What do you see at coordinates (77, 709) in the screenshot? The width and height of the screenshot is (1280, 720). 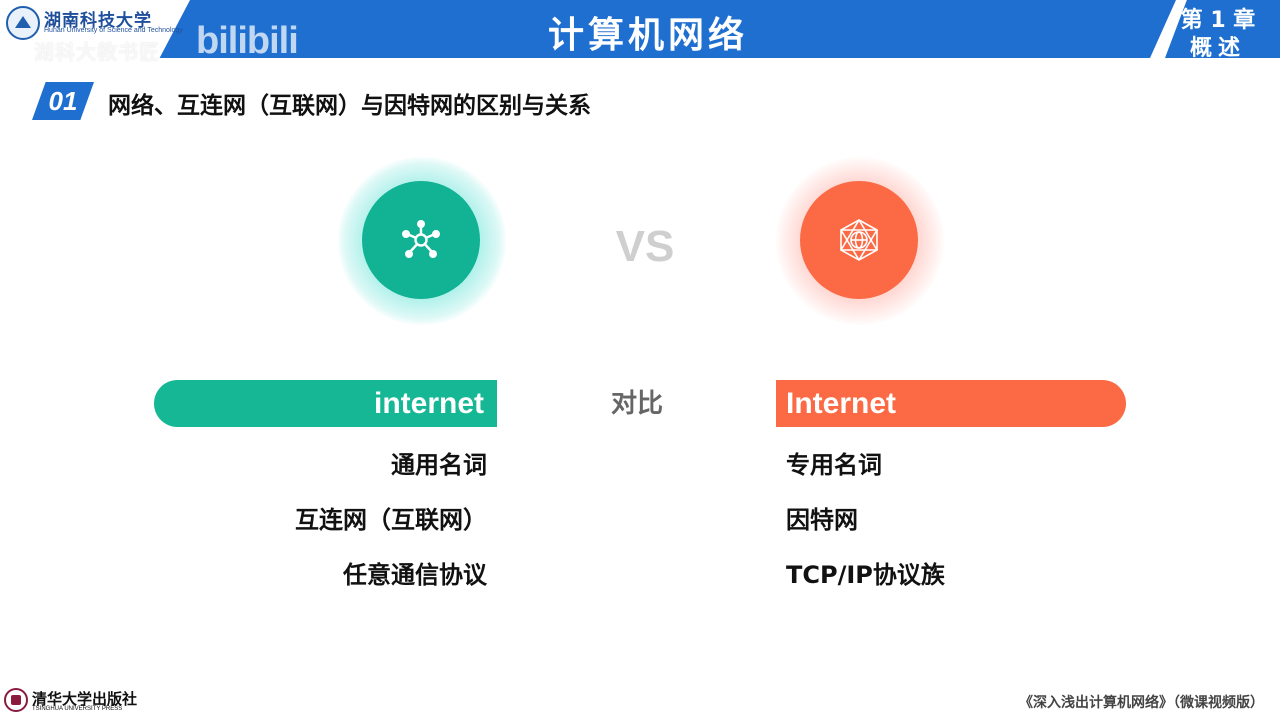 I see `publisher-name-en: TSINGHUA UNIVERSITY PRESS` at bounding box center [77, 709].